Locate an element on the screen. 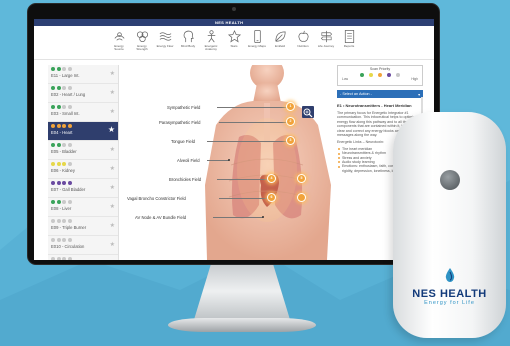 The image size is (510, 346). head-icon is located at coordinates (188, 36).